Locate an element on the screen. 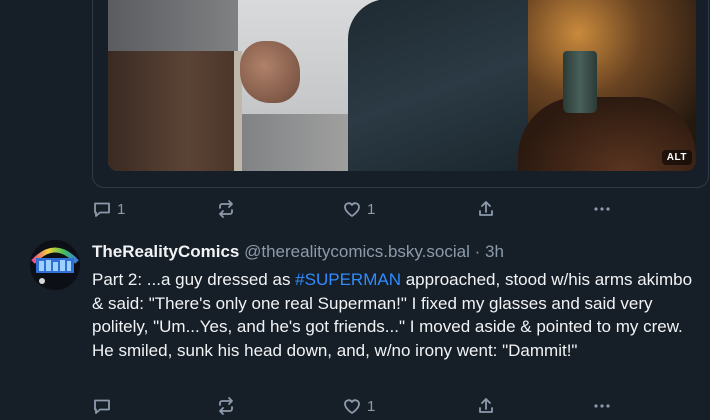  avatar-logo-icon is located at coordinates (55, 265).